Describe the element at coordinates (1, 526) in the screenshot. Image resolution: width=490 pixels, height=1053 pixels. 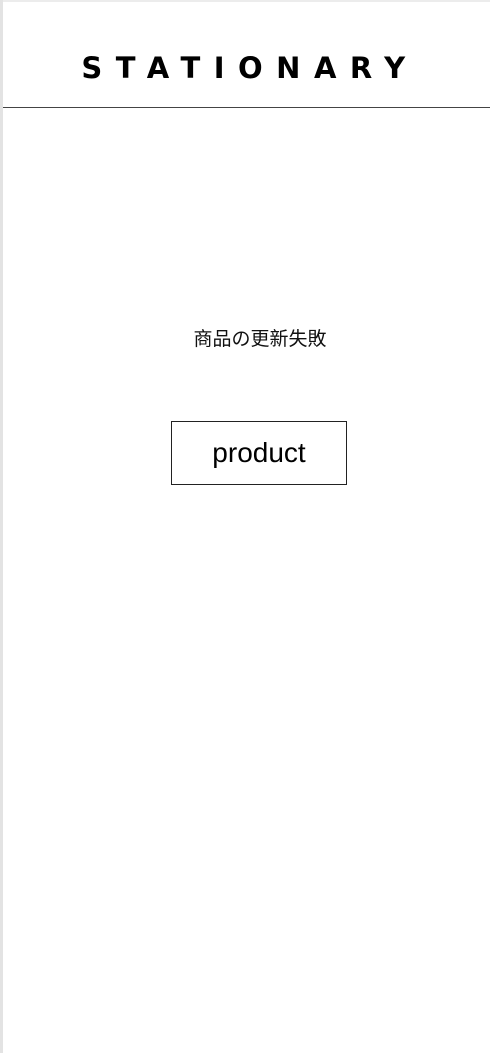
I see `left-edge-bar` at that location.